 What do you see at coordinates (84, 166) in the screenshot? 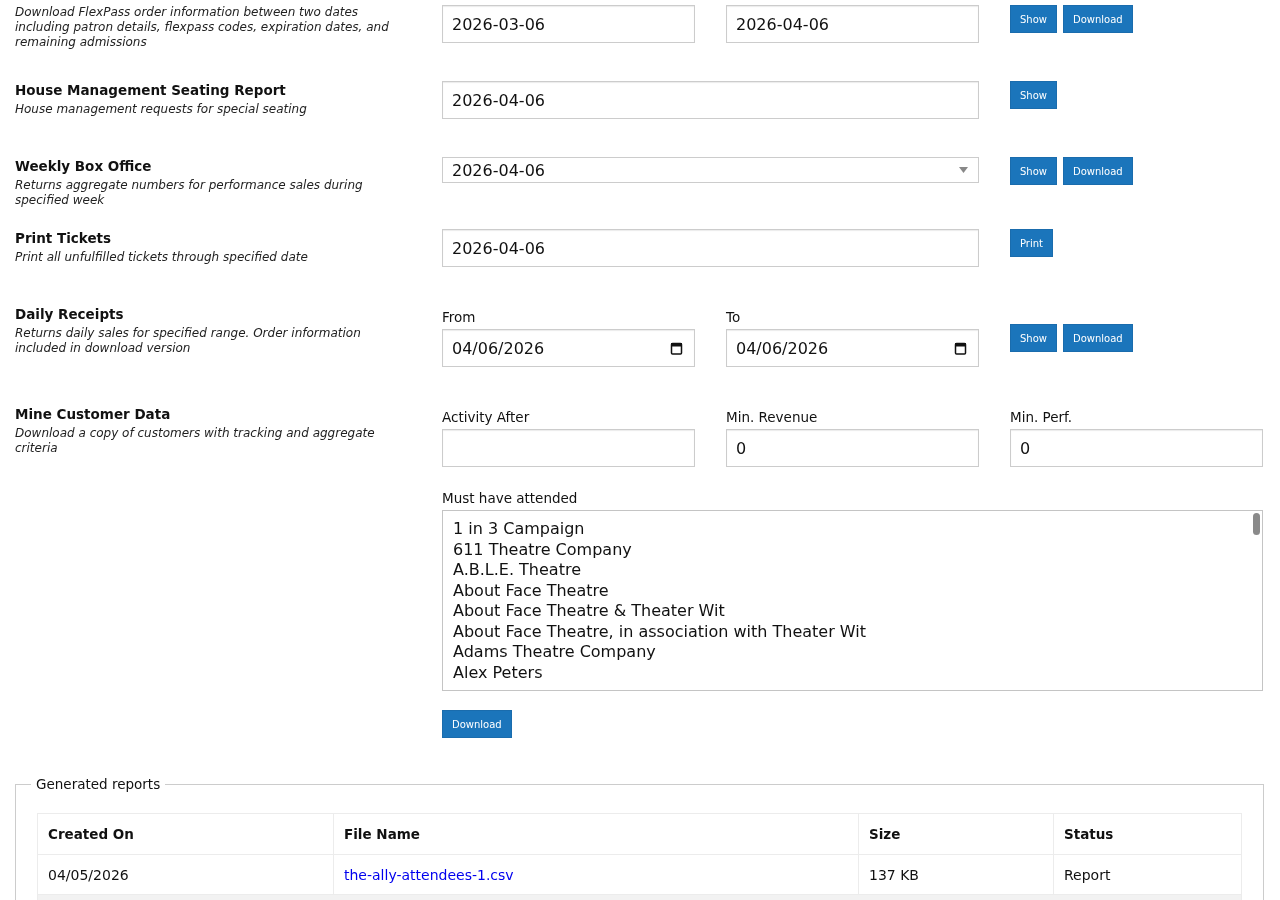
I see `report-title: Weekly Box Office` at bounding box center [84, 166].